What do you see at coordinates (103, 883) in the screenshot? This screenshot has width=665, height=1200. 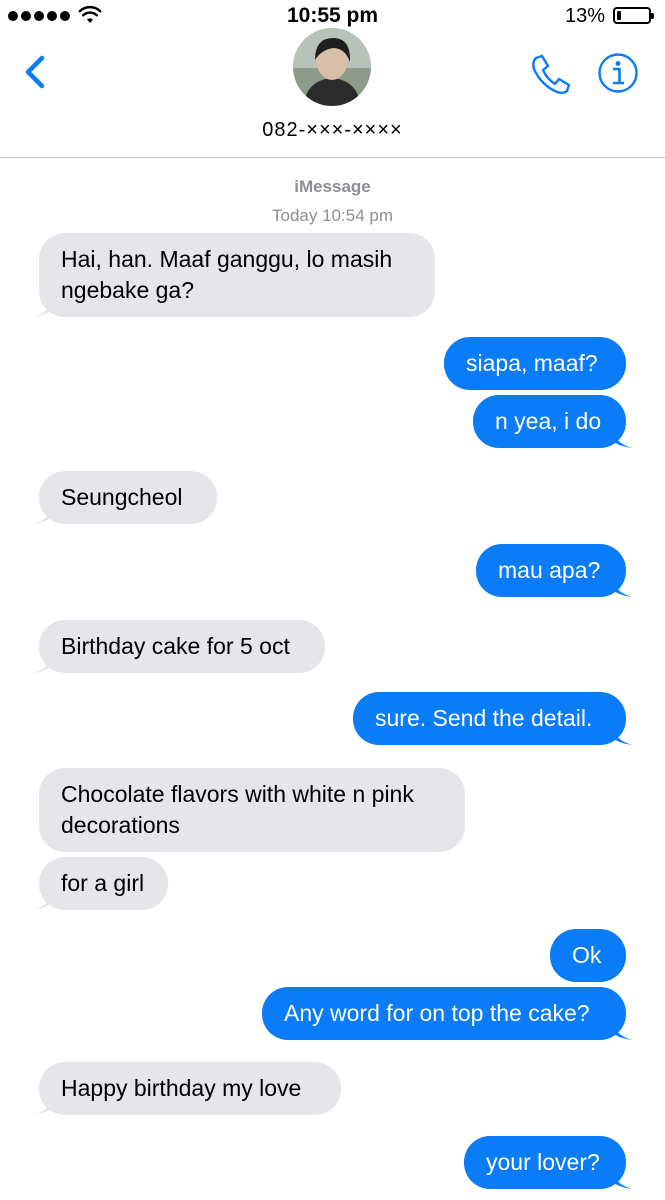 I see `message-text: for a girl` at bounding box center [103, 883].